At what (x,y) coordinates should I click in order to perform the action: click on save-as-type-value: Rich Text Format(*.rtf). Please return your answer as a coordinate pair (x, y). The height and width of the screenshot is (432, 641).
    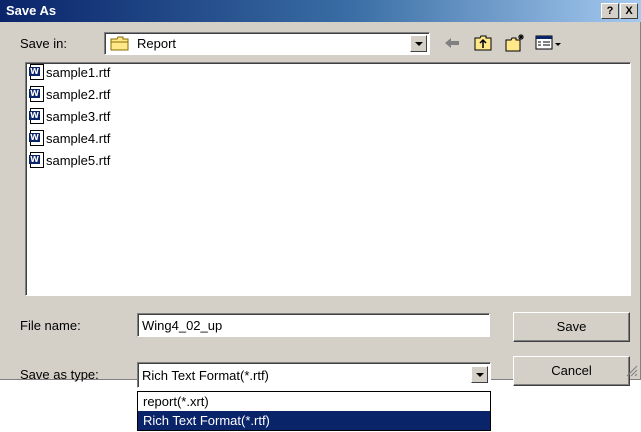
    Looking at the image, I should click on (205, 375).